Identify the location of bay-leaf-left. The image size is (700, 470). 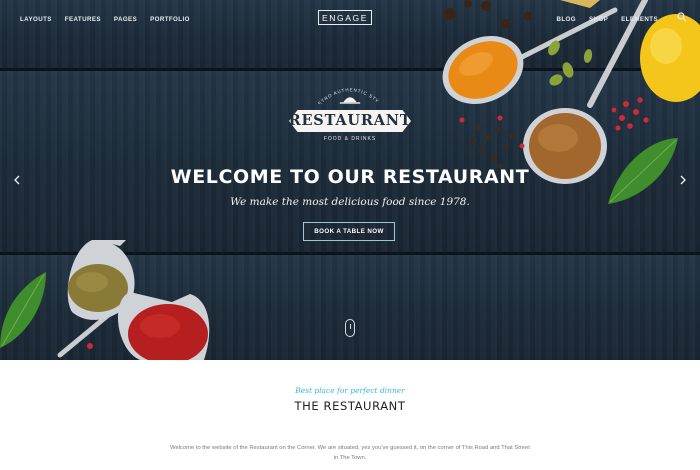
(23, 310).